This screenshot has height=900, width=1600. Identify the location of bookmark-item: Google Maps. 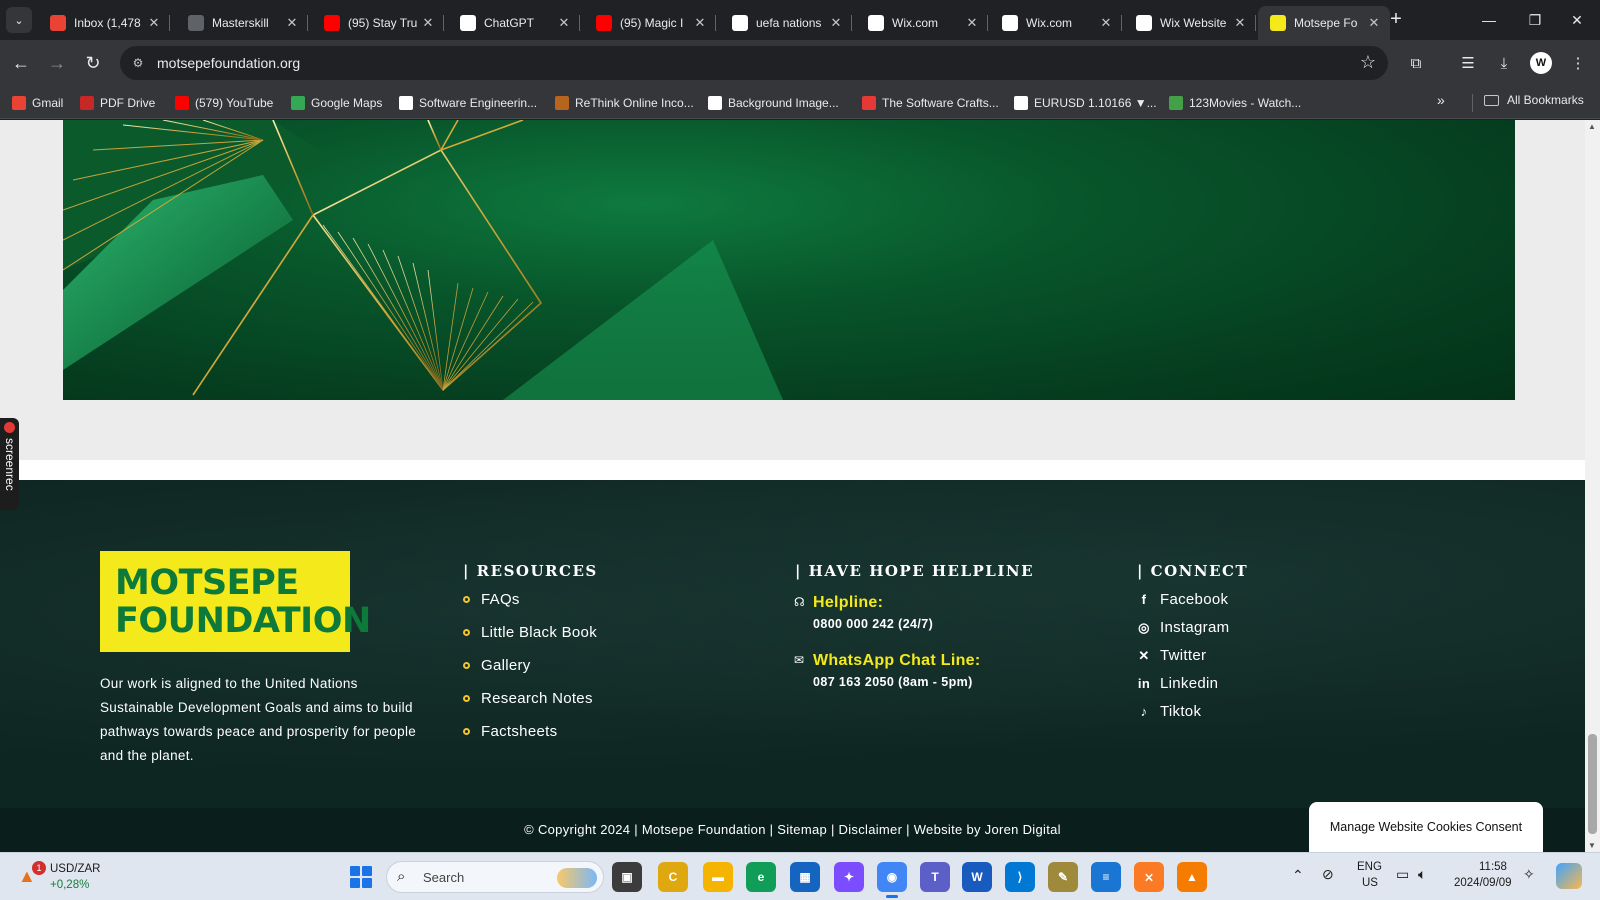
(336, 103).